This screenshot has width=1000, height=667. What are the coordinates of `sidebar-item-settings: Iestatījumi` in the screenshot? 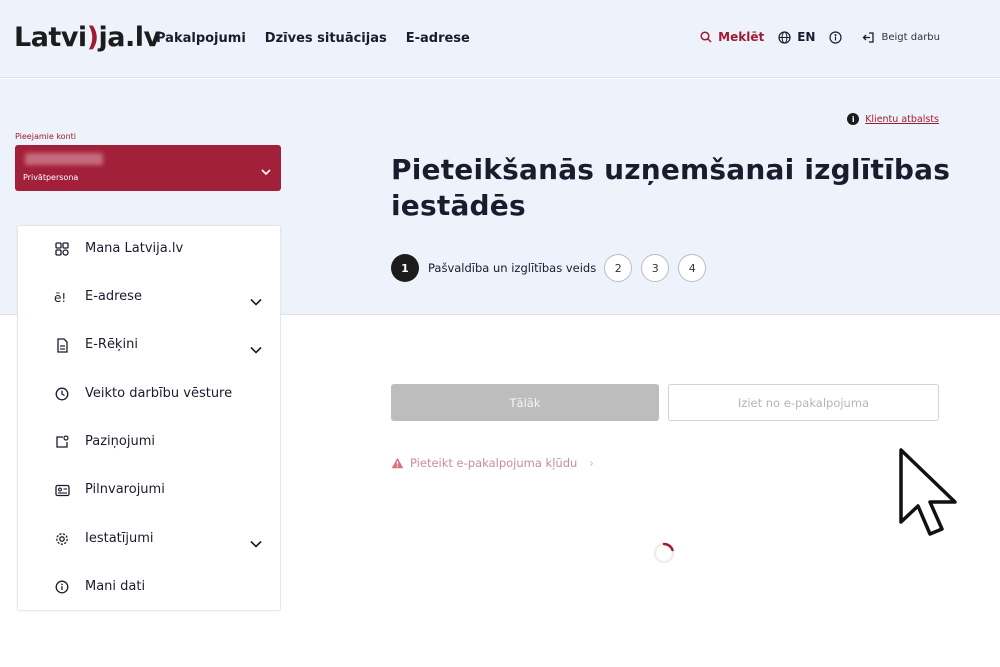 It's located at (149, 539).